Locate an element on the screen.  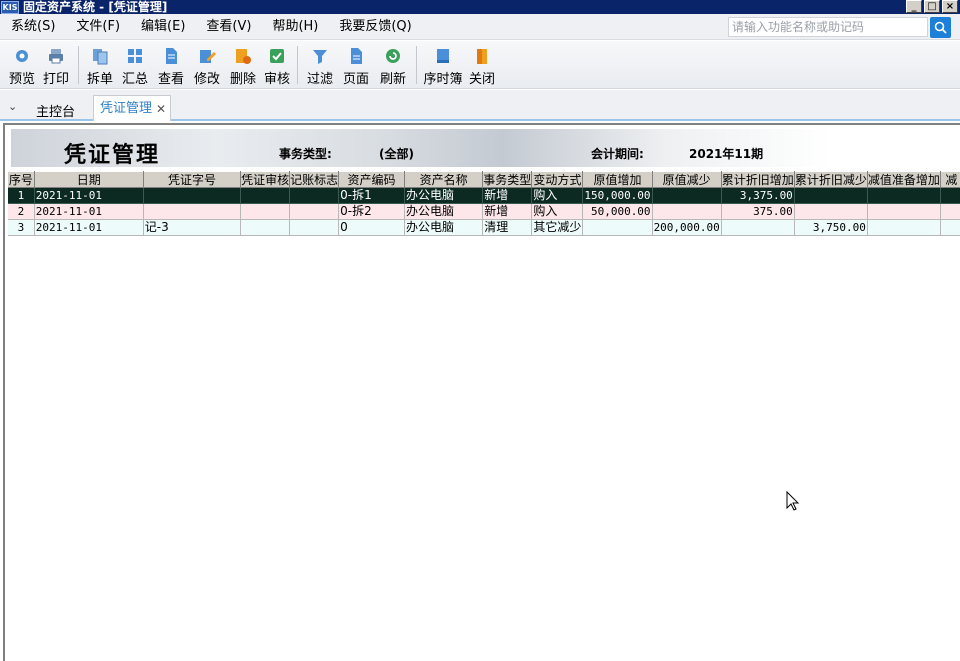
column-header: 变动方式 is located at coordinates (557, 179).